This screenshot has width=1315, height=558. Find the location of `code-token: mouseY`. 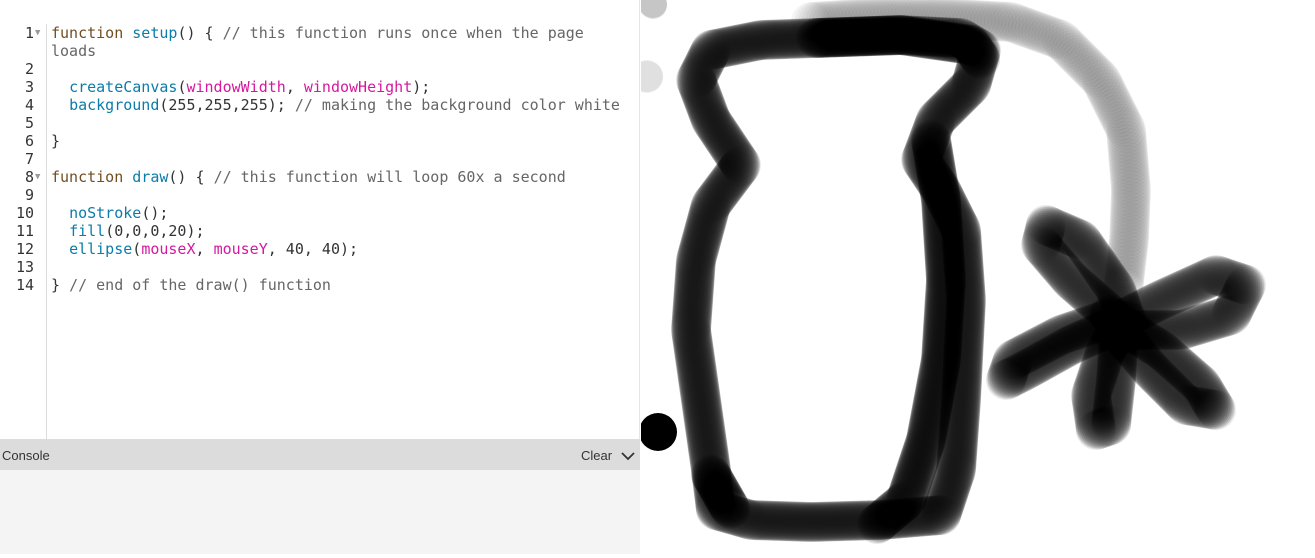

code-token: mouseY is located at coordinates (240, 249).